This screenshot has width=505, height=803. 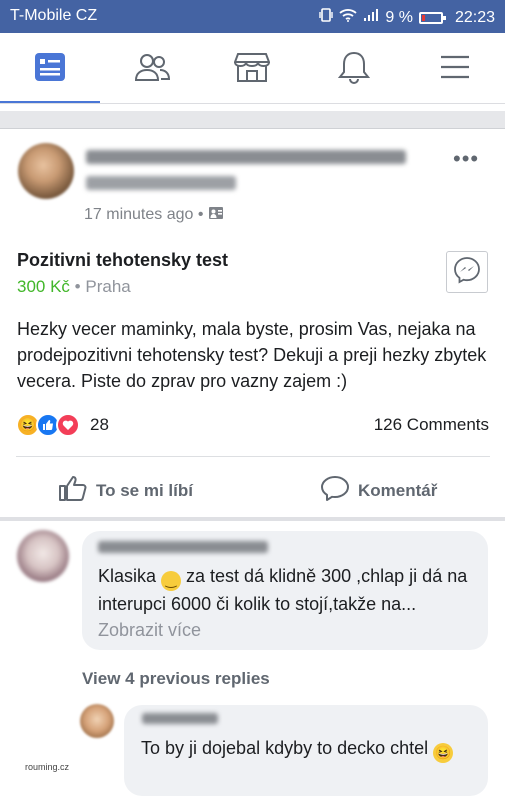 I want to click on marketplace-icon, so click(x=252, y=67).